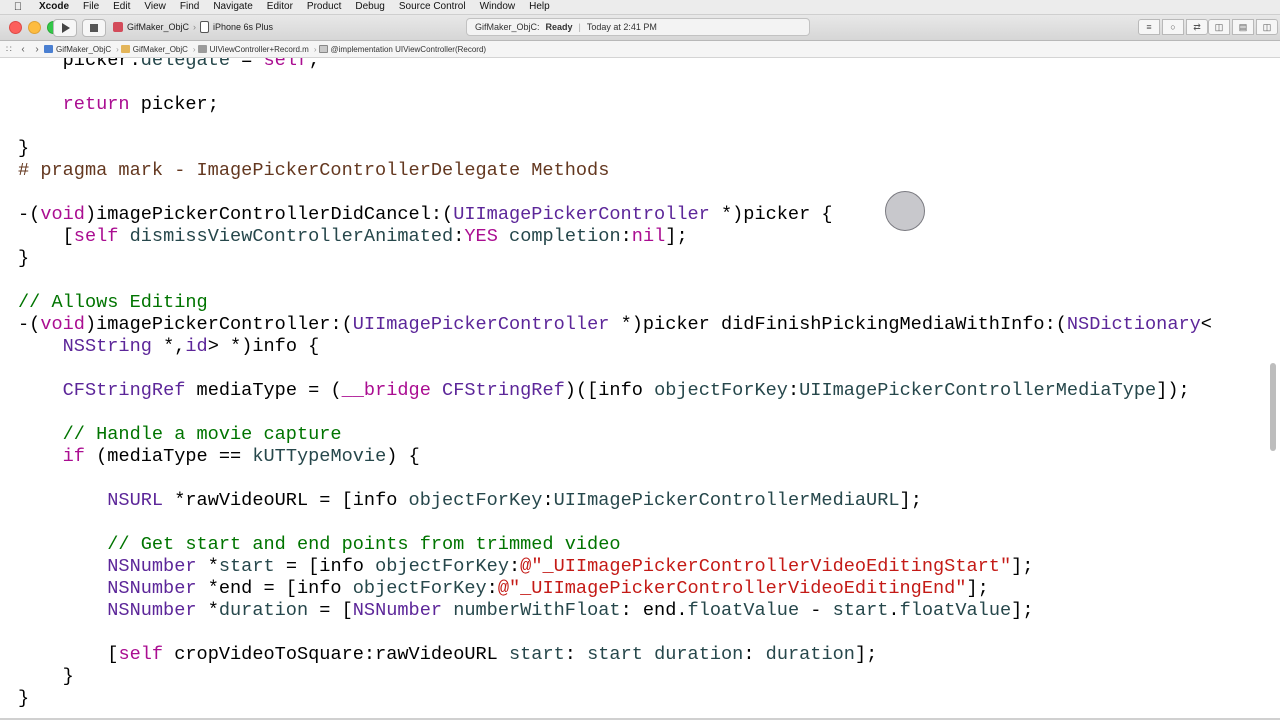  I want to click on related-items-icon: ∷, so click(11, 49).